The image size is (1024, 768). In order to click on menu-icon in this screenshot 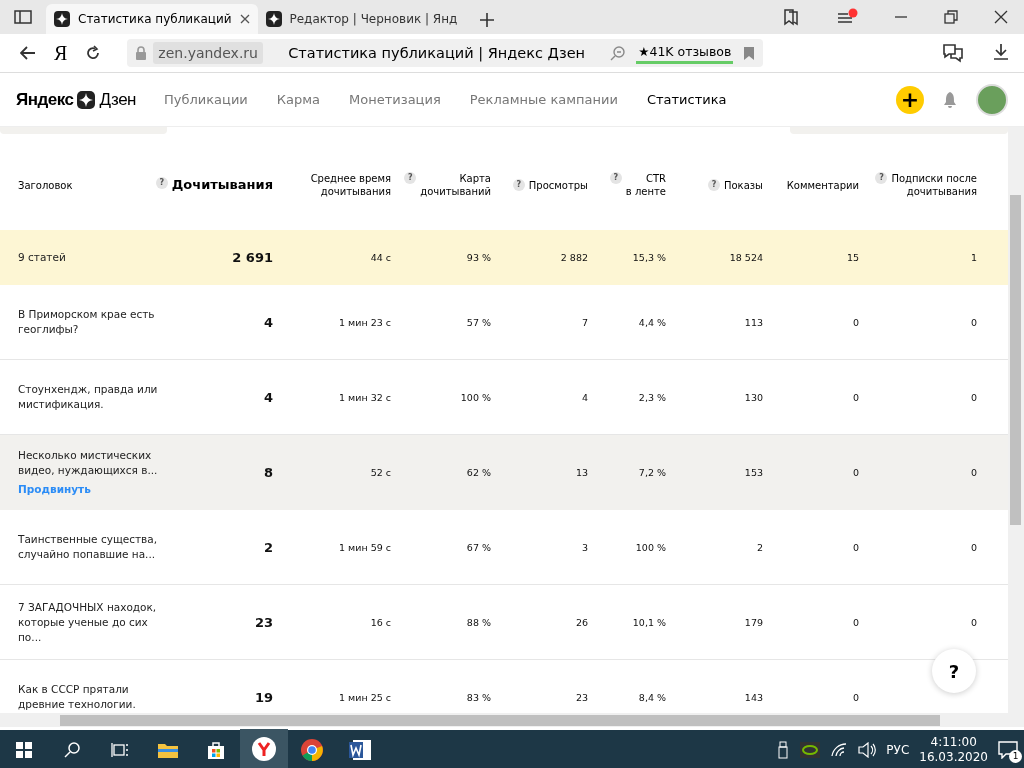, I will do `click(847, 17)`.